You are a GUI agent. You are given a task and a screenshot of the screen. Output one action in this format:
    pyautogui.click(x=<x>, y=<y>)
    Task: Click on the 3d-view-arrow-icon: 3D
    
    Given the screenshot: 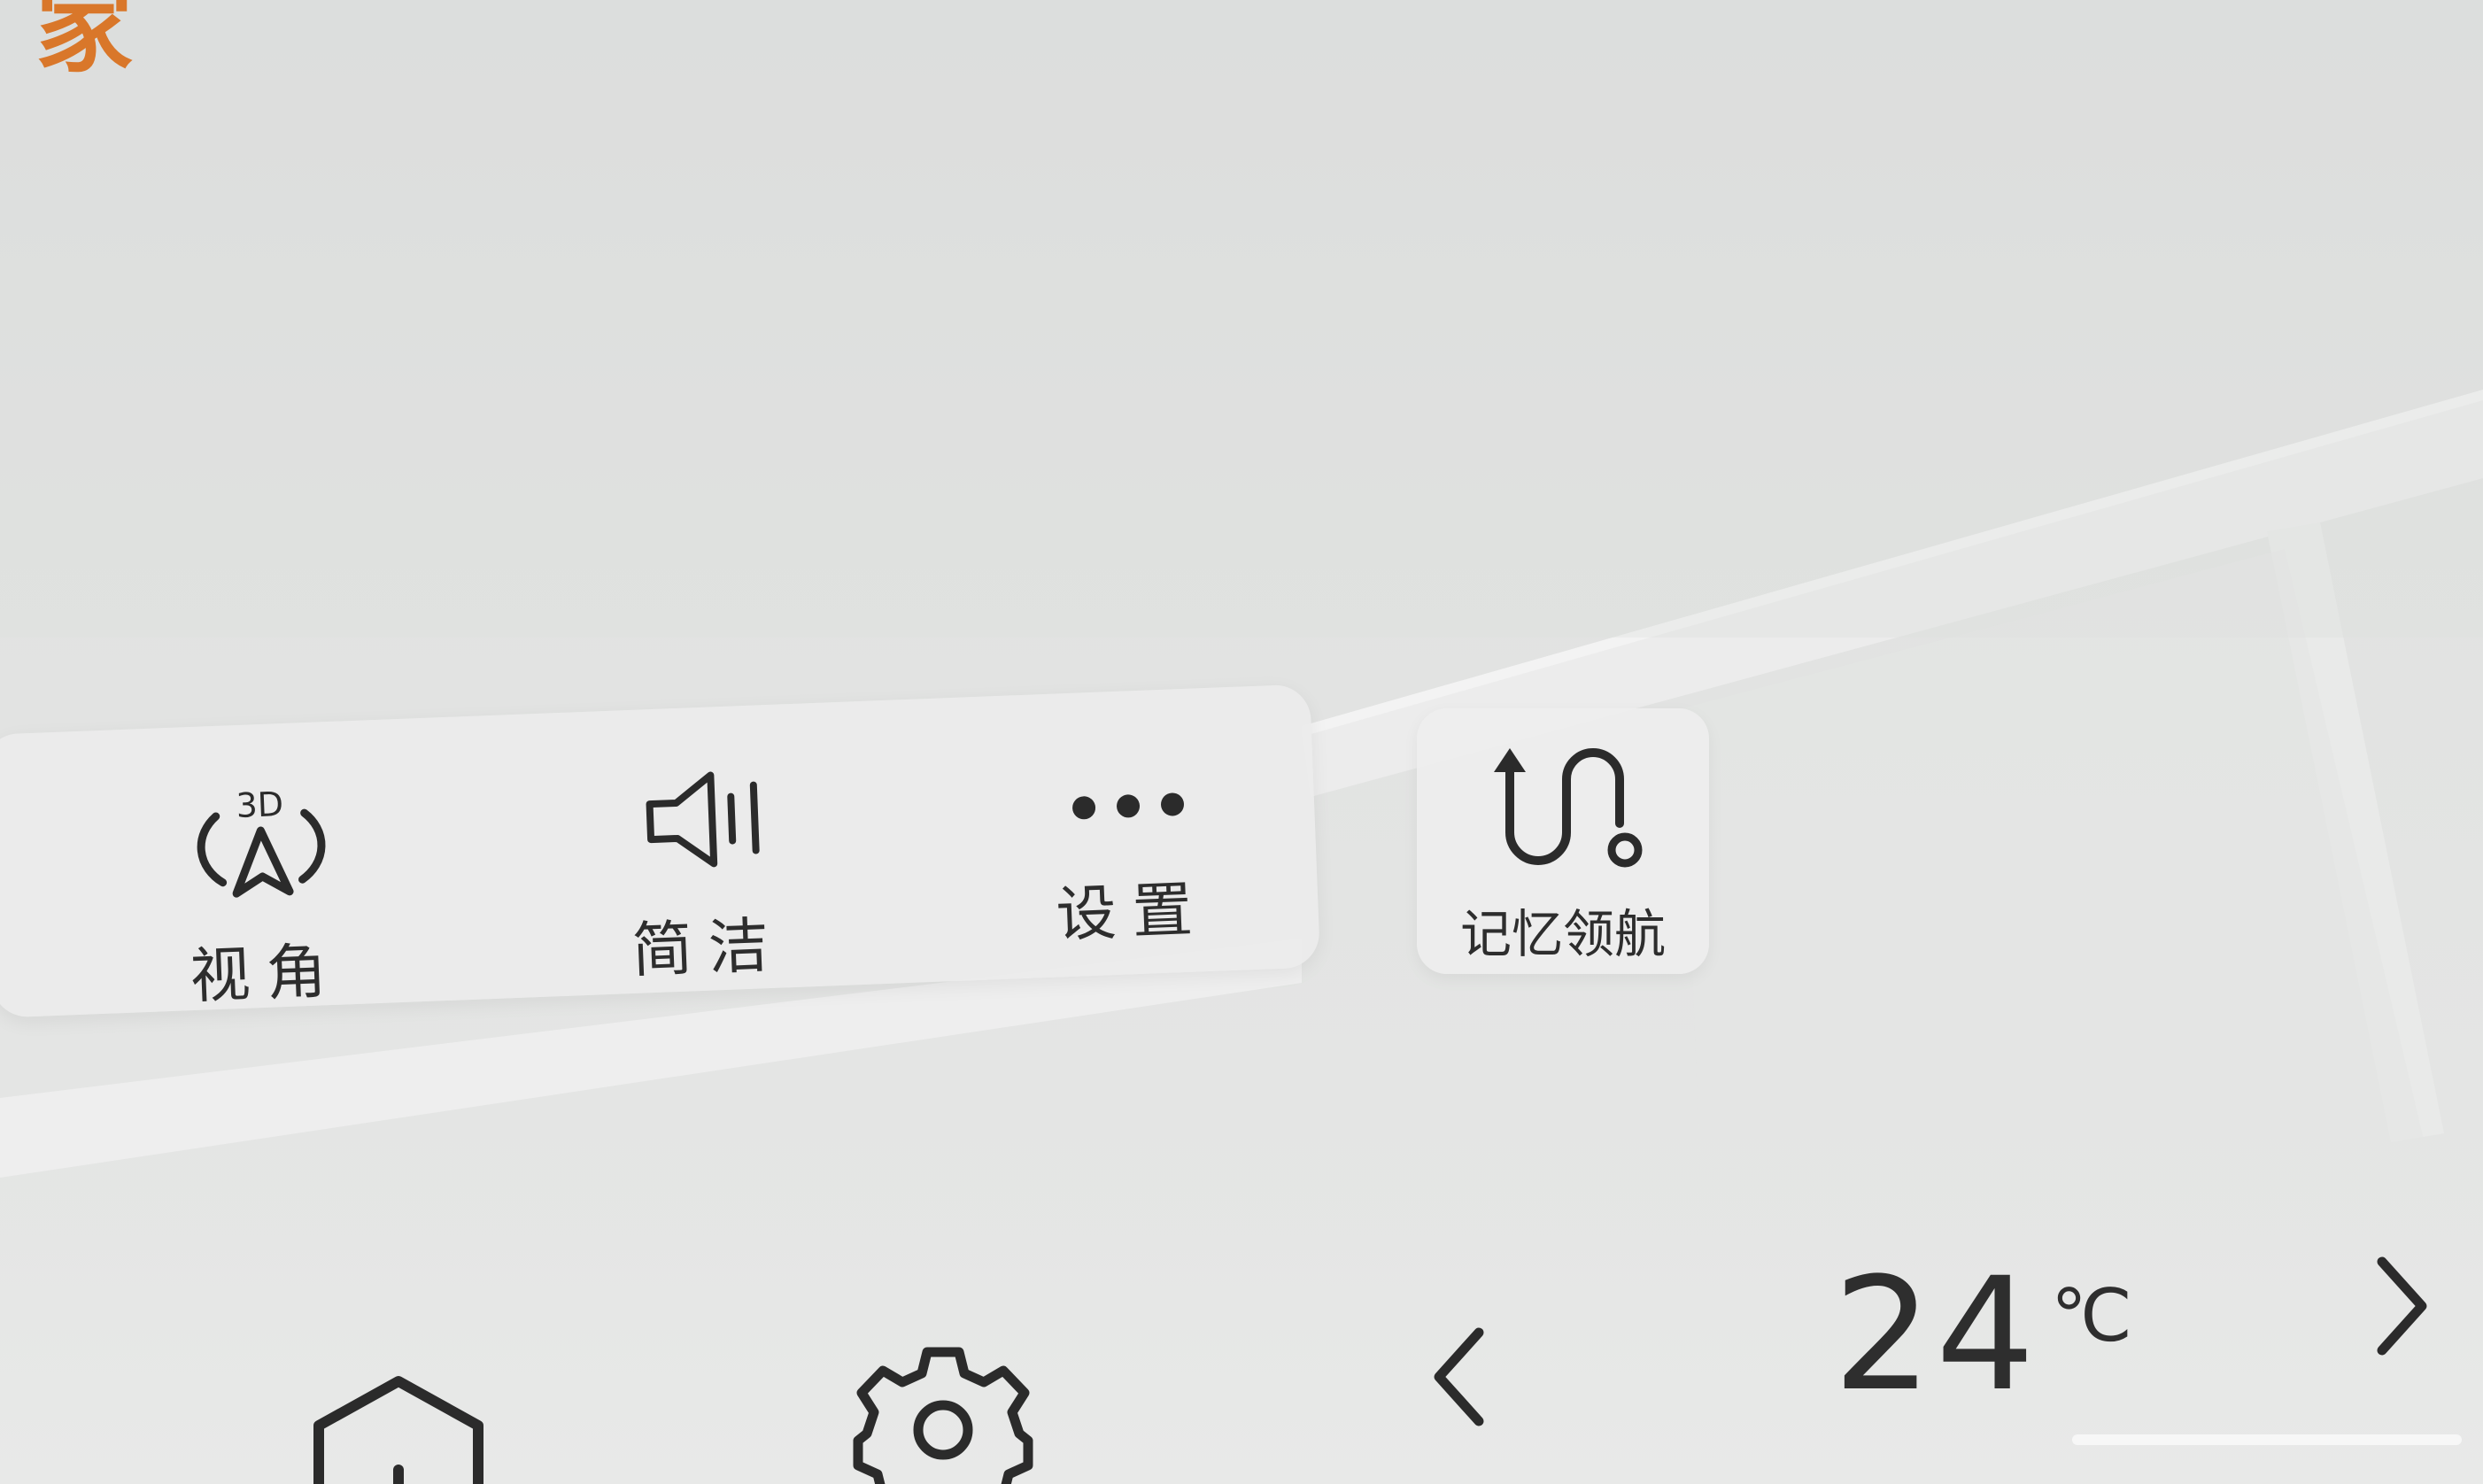 What is the action you would take?
    pyautogui.click(x=261, y=841)
    